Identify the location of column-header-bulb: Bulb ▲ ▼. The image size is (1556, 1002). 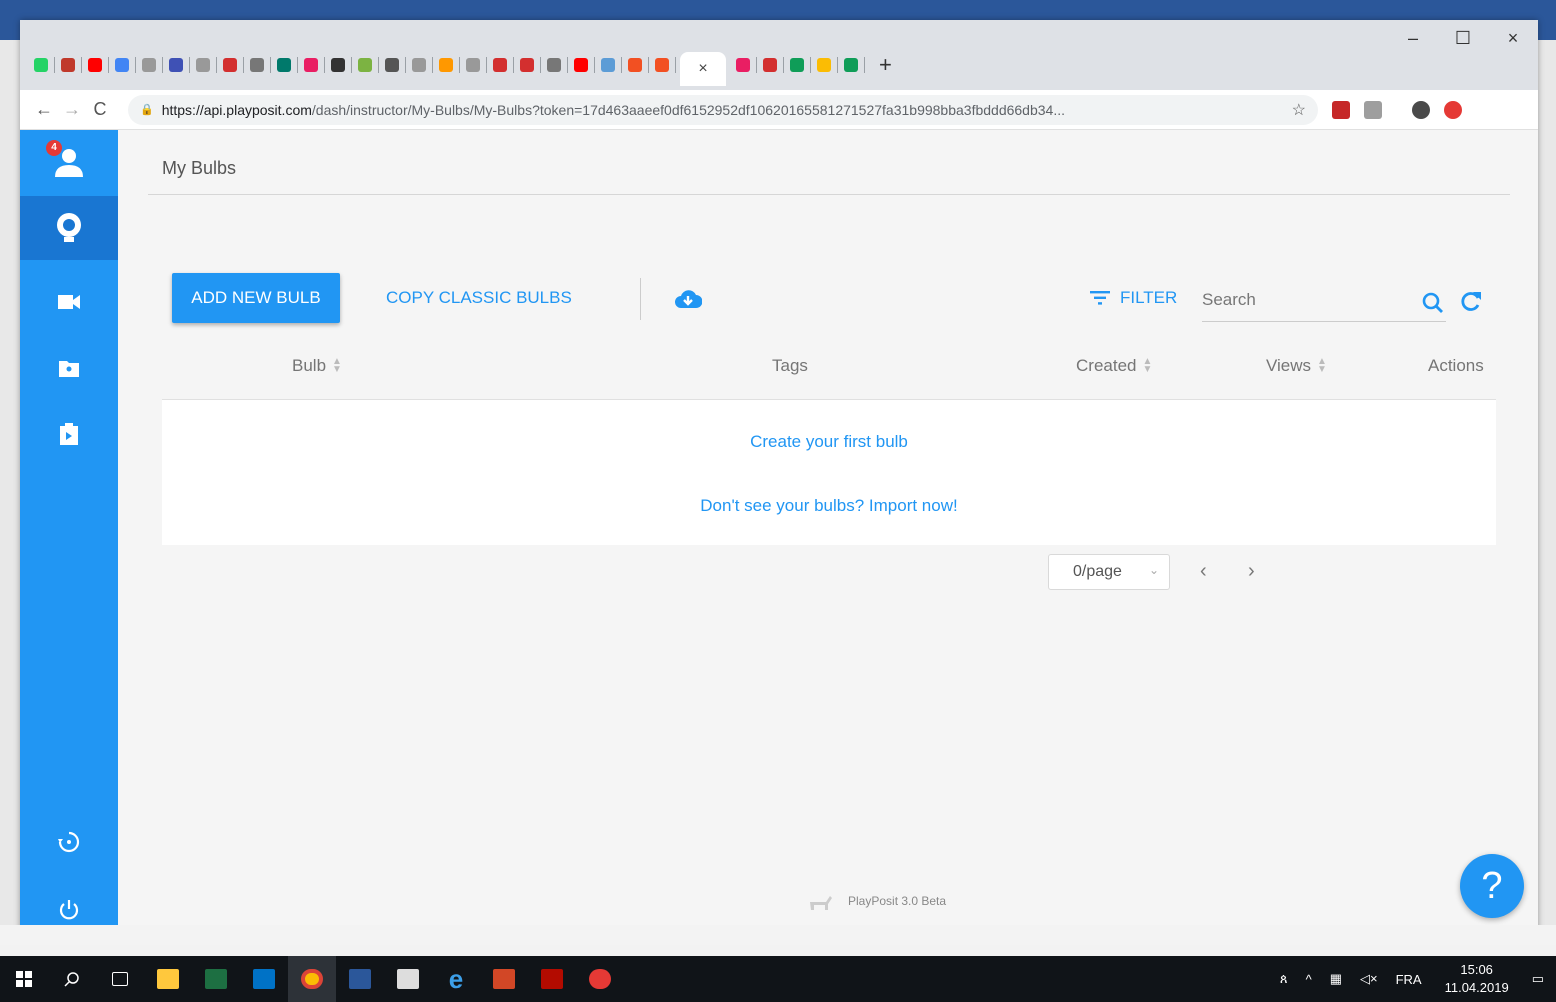
(317, 366).